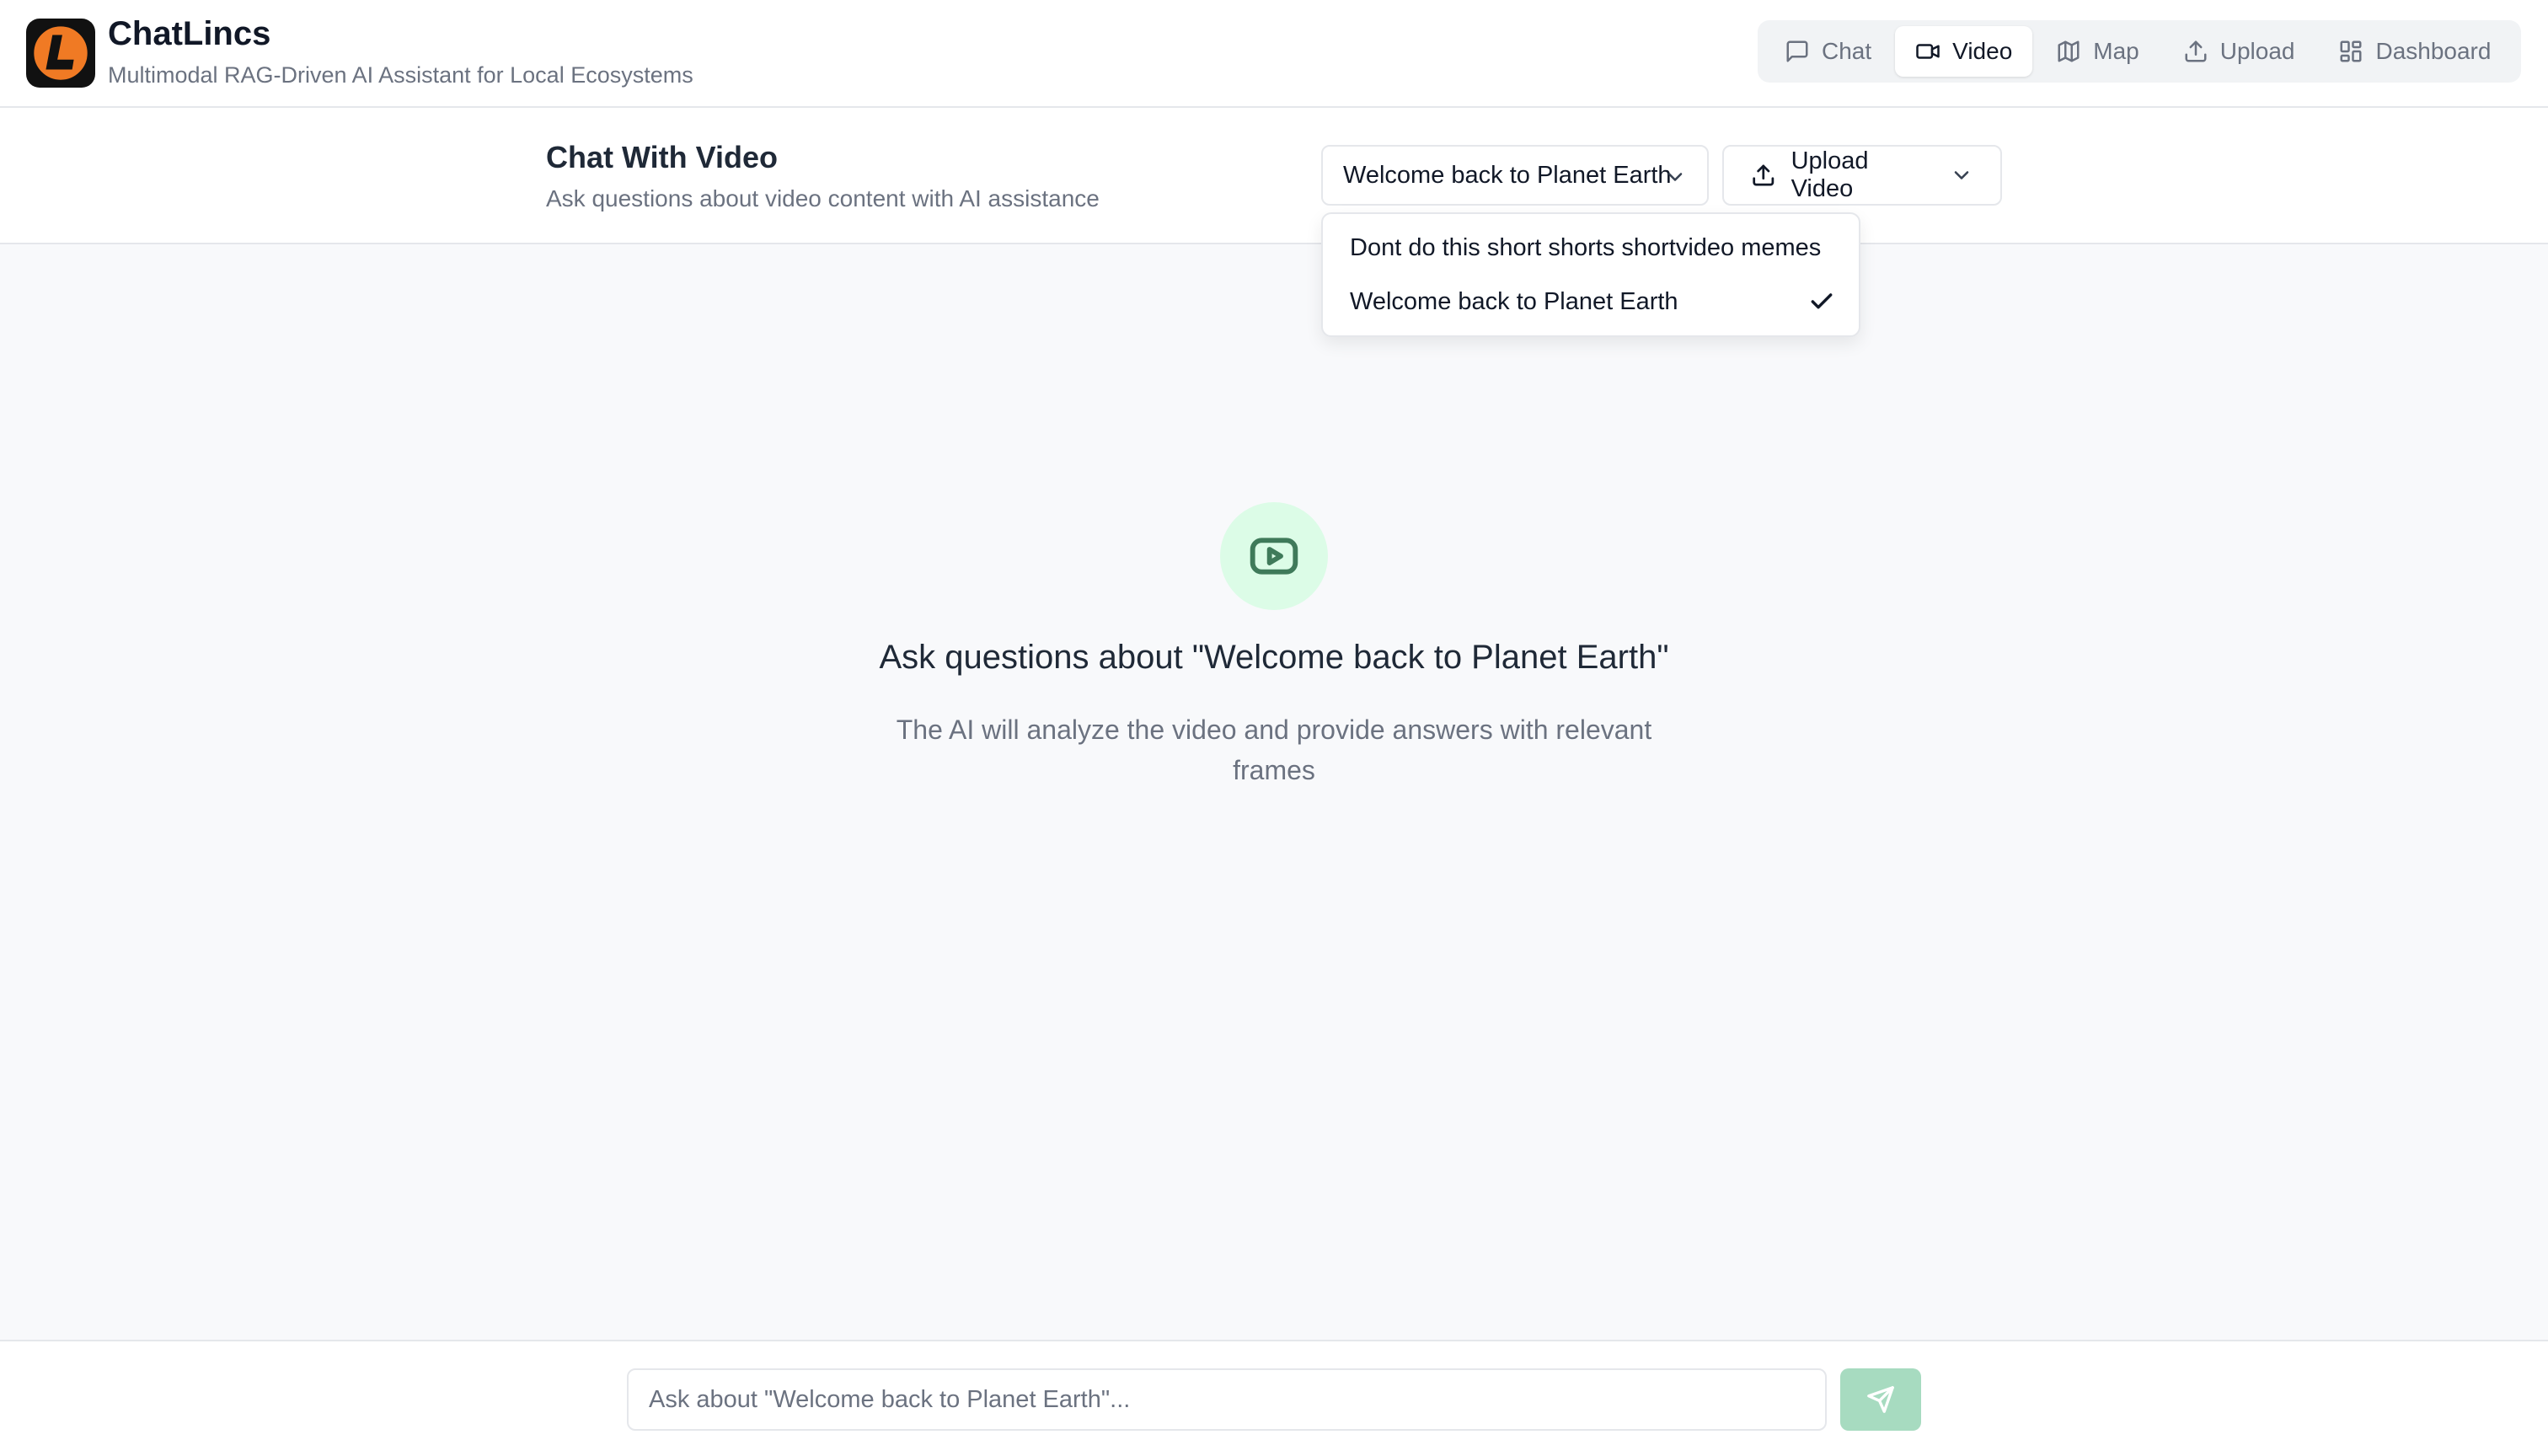  I want to click on logo-icon, so click(60, 53).